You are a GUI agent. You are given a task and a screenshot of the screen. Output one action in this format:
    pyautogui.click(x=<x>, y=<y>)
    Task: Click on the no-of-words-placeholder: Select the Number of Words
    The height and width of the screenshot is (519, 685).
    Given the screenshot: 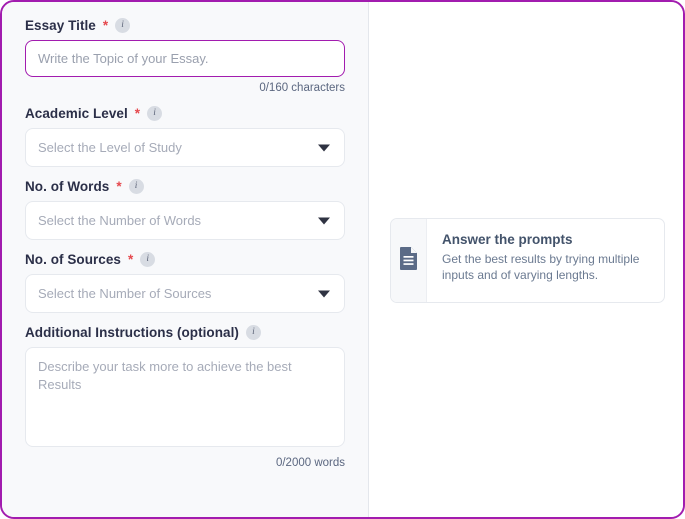 What is the action you would take?
    pyautogui.click(x=120, y=220)
    